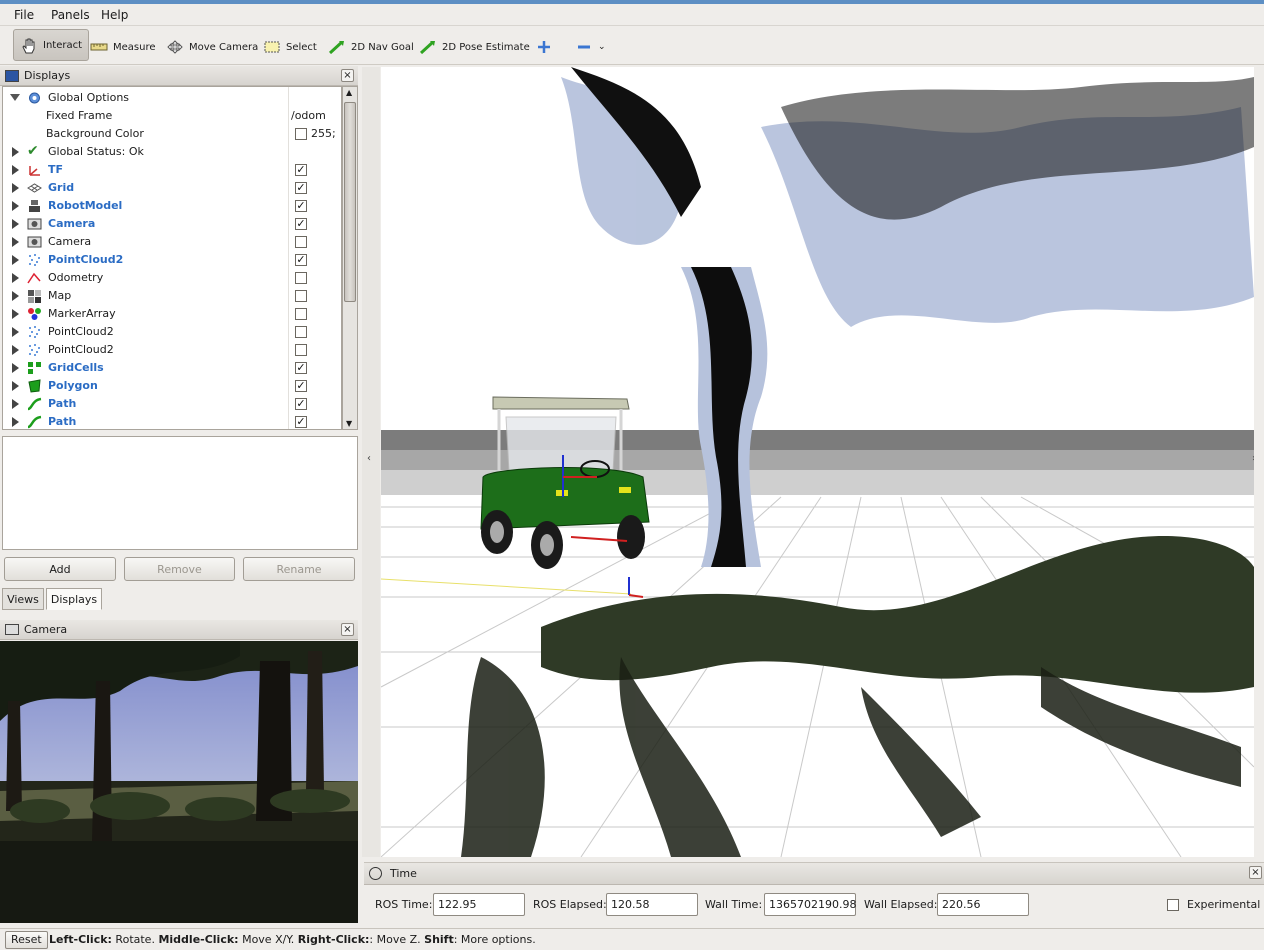 Image resolution: width=1264 pixels, height=950 pixels. Describe the element at coordinates (172, 314) in the screenshot. I see `tree-row-display: MarkerArray` at that location.